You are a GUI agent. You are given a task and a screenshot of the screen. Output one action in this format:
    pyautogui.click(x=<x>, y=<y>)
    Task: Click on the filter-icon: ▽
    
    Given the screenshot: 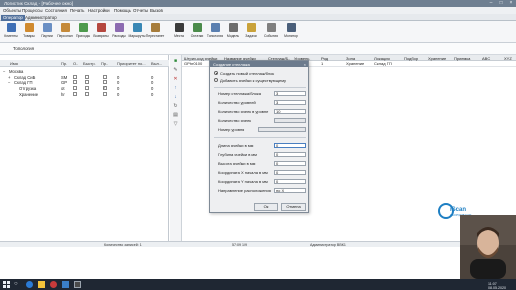 What is the action you would take?
    pyautogui.click(x=175, y=124)
    